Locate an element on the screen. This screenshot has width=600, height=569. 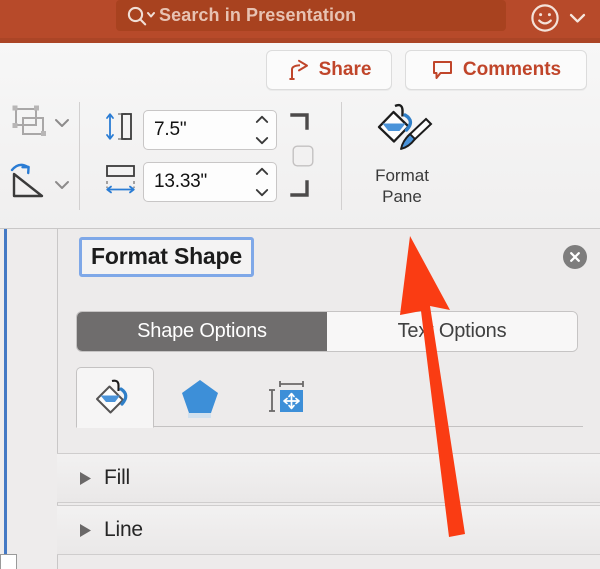
icon-tab-fill-and-line is located at coordinates (115, 397).